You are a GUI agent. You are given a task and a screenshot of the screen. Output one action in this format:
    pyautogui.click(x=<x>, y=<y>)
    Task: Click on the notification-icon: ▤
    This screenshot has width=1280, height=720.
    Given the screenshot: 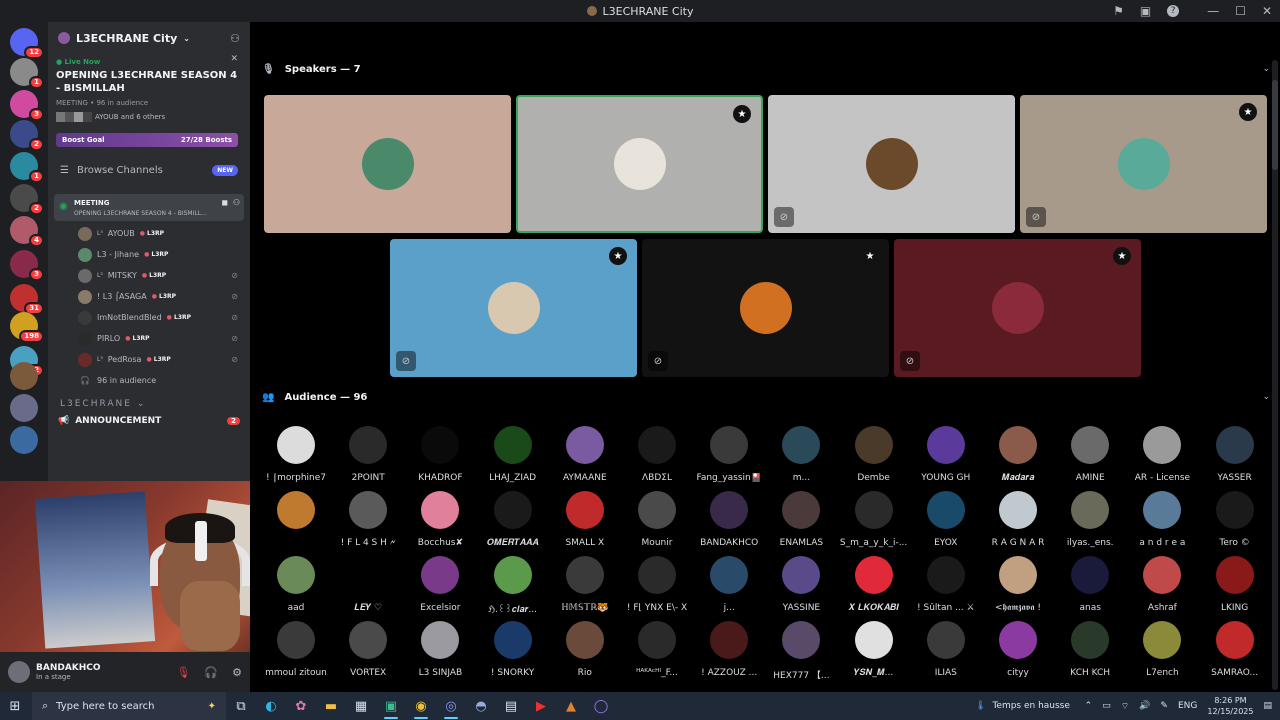 What is the action you would take?
    pyautogui.click(x=1267, y=706)
    